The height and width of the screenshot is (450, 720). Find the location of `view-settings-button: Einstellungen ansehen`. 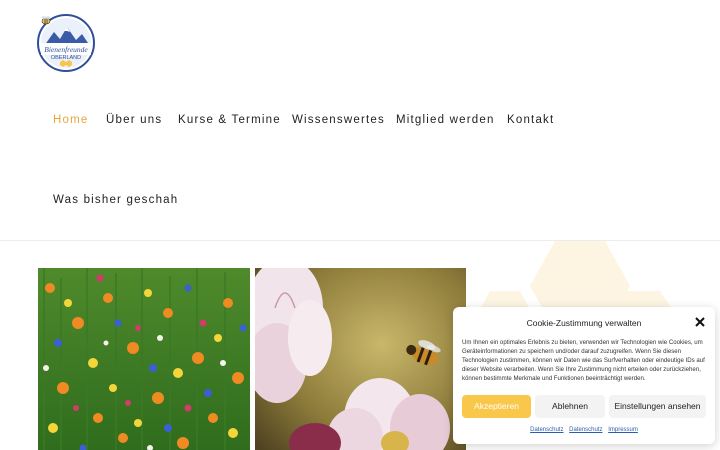

view-settings-button: Einstellungen ansehen is located at coordinates (657, 406).